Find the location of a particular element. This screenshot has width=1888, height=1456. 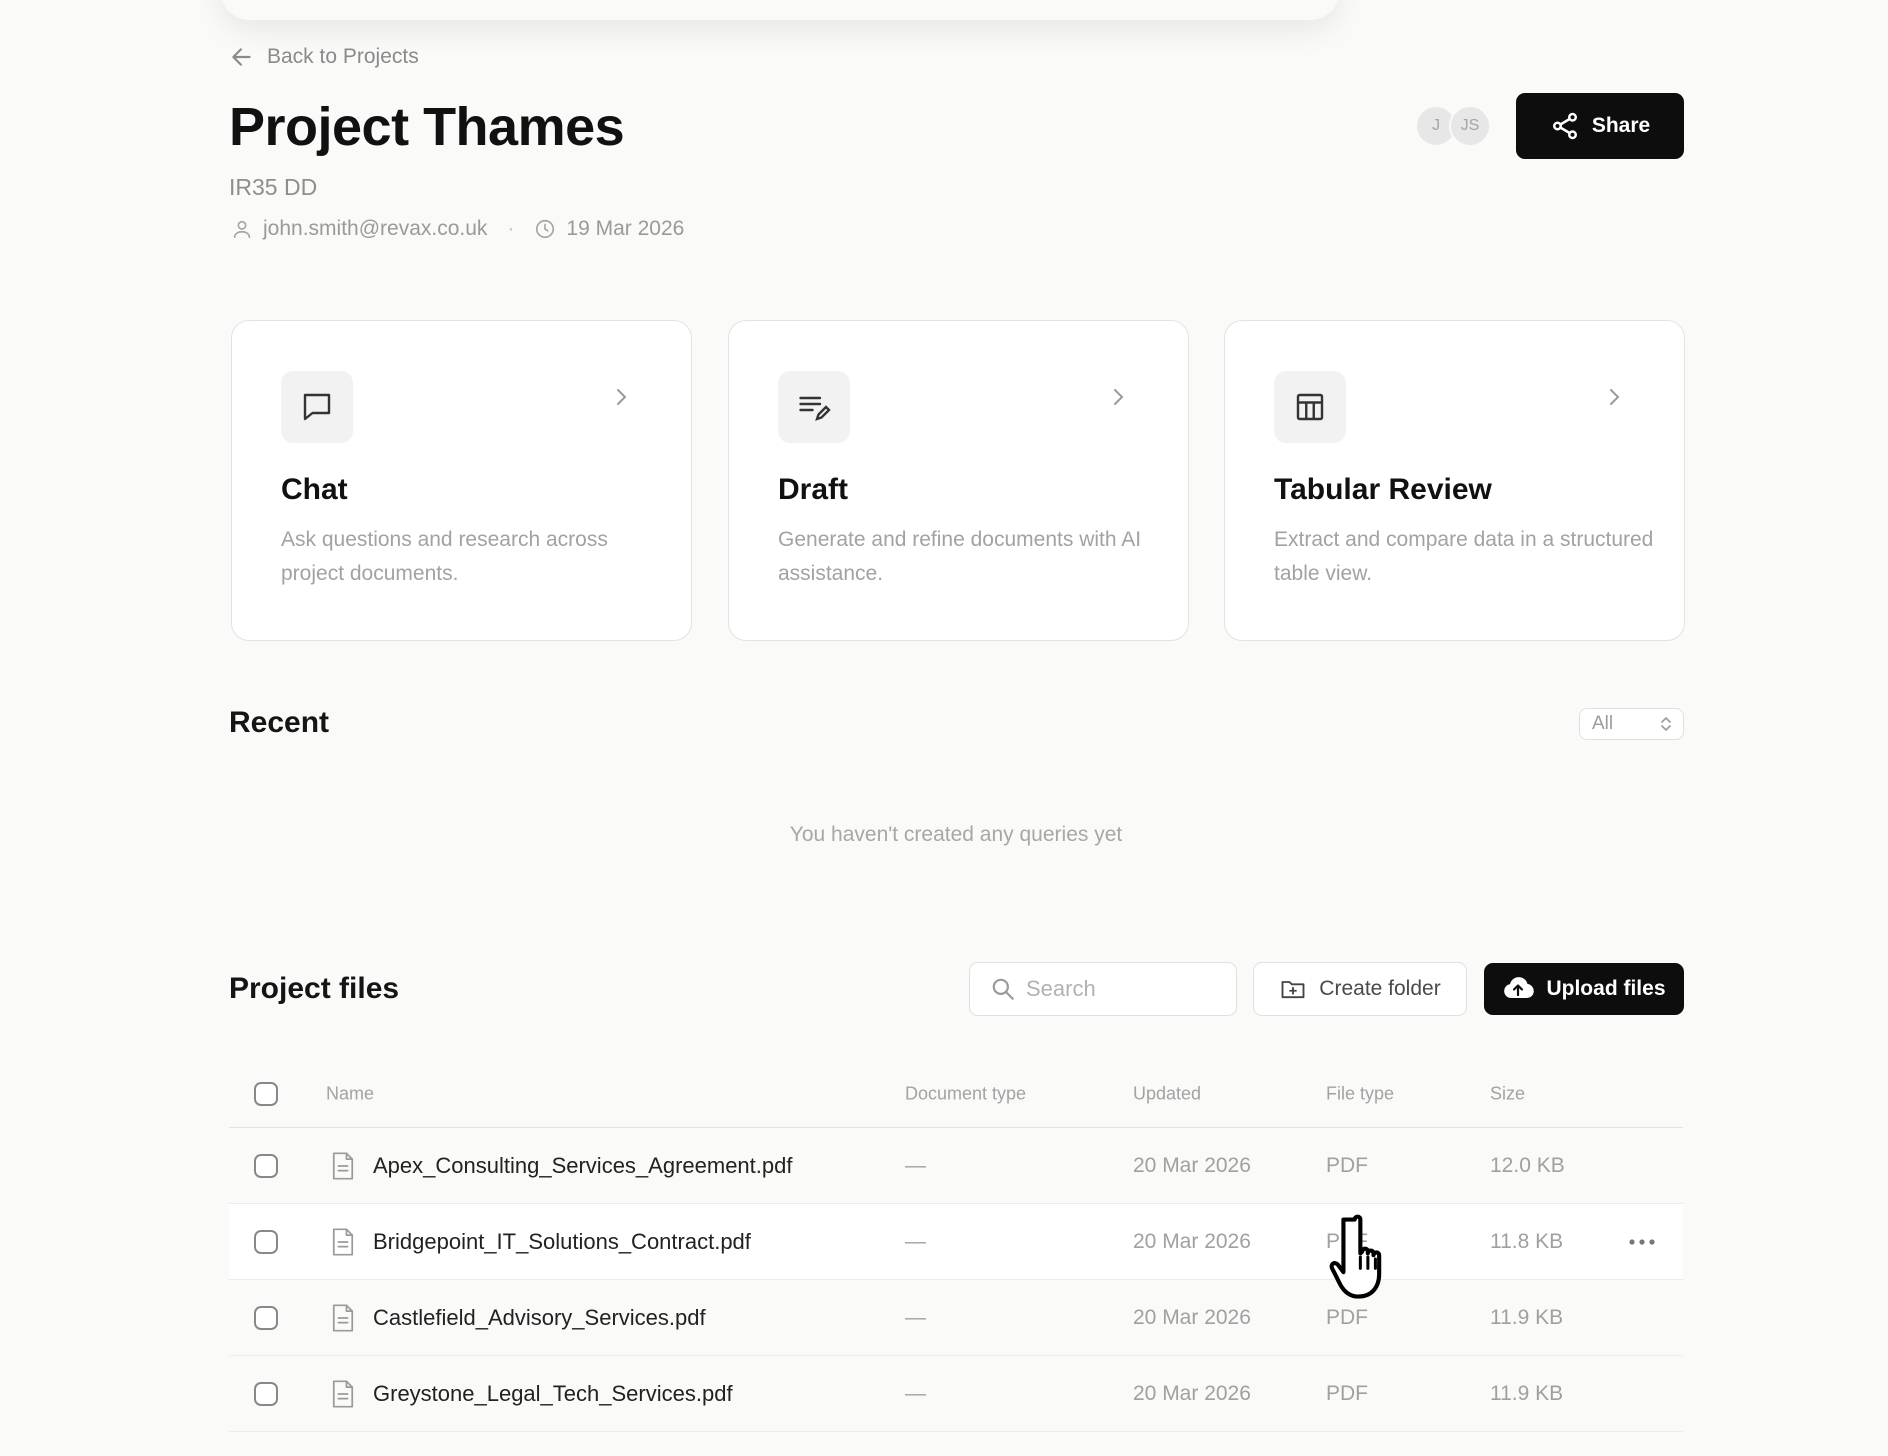

project-meta: john.smith@revax.co.uk · 19 Mar 2026 is located at coordinates (457, 229).